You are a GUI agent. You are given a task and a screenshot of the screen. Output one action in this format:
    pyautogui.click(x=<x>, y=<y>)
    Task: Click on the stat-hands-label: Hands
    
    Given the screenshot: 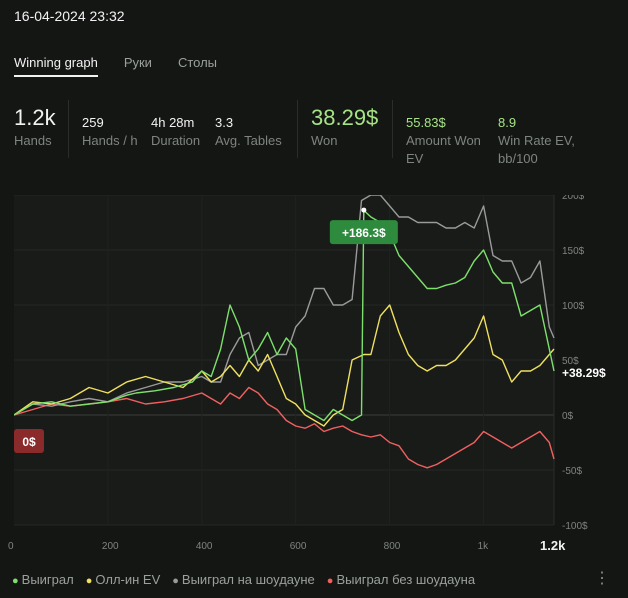 What is the action you would take?
    pyautogui.click(x=33, y=140)
    